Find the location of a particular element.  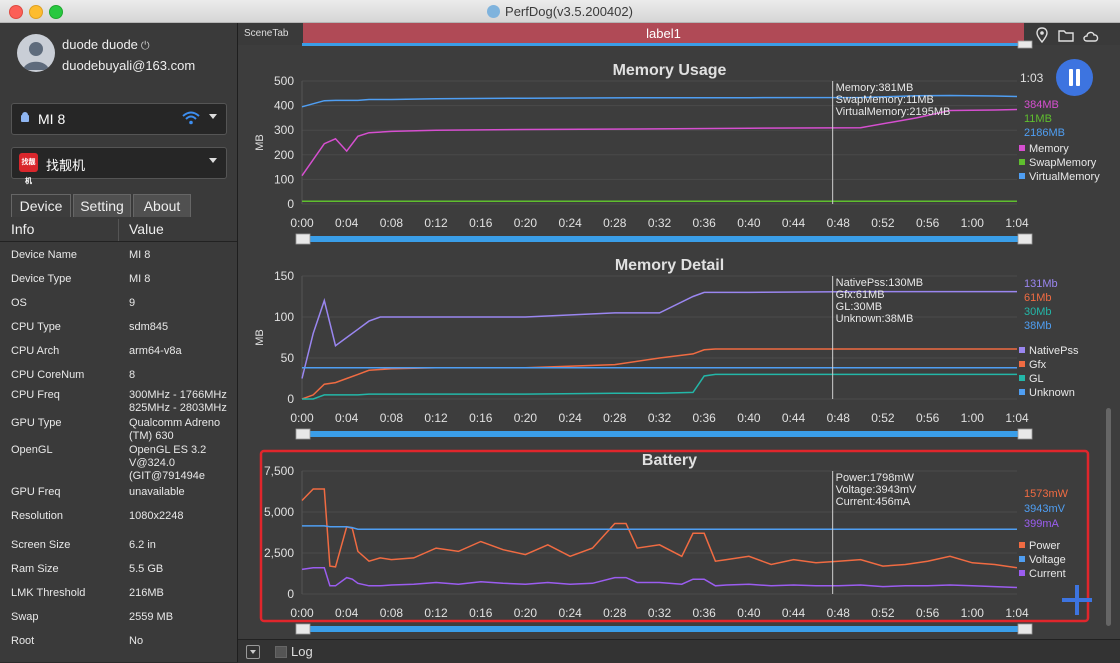

info-value: 8 is located at coordinates (132, 375).